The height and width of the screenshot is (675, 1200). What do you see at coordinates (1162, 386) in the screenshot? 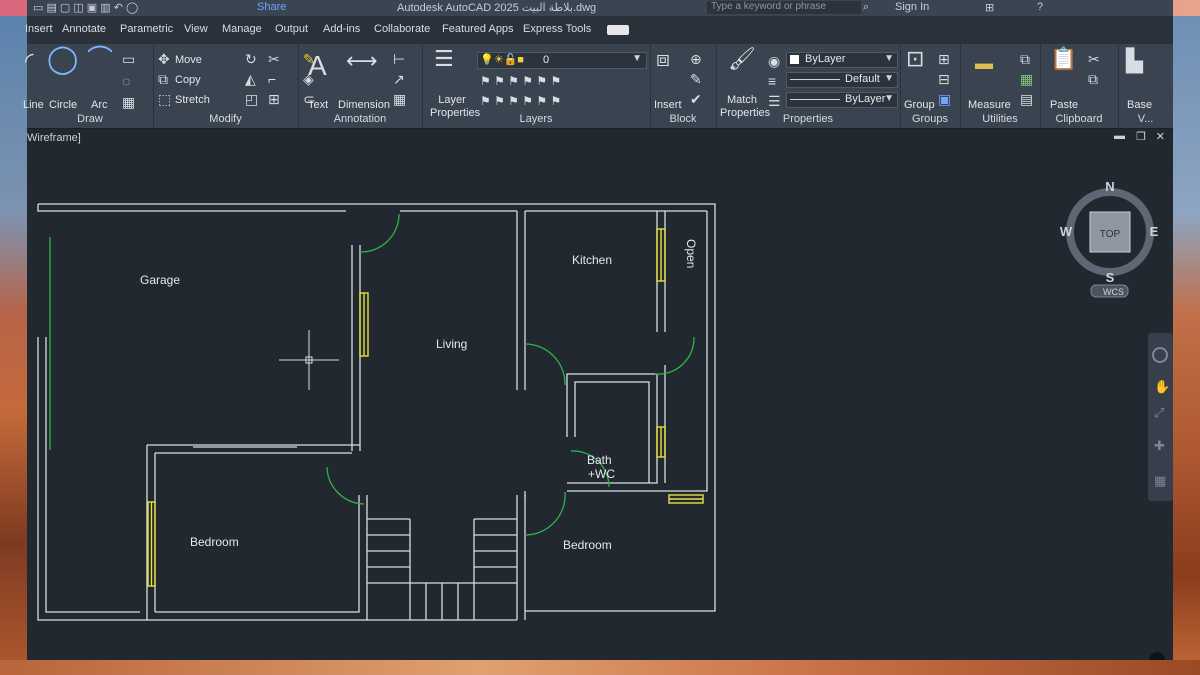
I see `pan-icon: ✋` at bounding box center [1162, 386].